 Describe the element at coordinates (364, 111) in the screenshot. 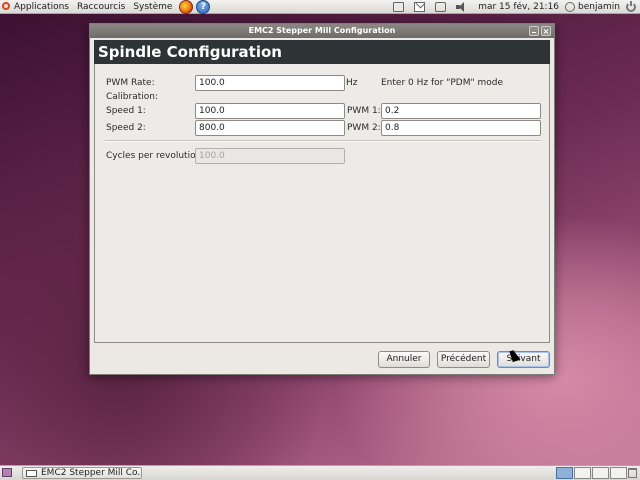

I see `pwm1-label: PWM 1:` at that location.